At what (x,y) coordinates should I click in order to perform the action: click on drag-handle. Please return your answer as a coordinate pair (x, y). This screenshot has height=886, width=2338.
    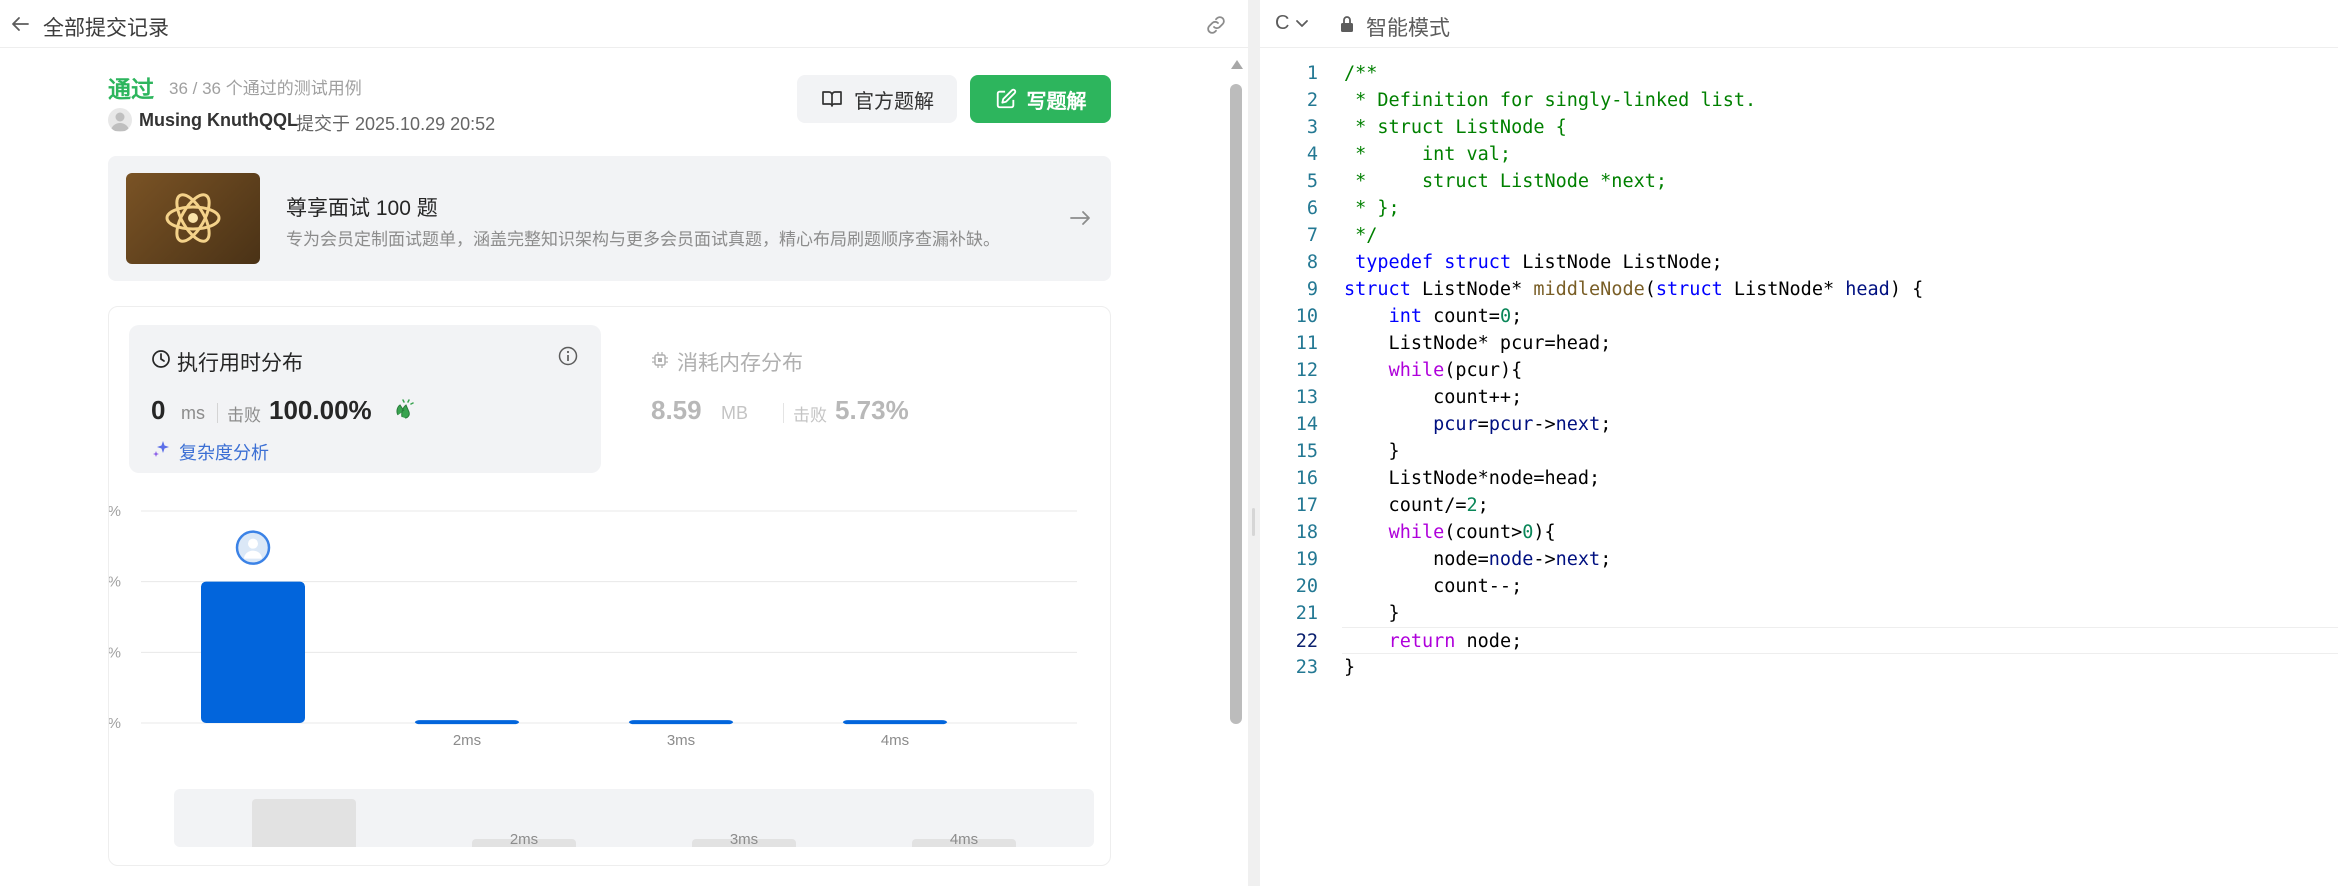
    Looking at the image, I should click on (1253, 522).